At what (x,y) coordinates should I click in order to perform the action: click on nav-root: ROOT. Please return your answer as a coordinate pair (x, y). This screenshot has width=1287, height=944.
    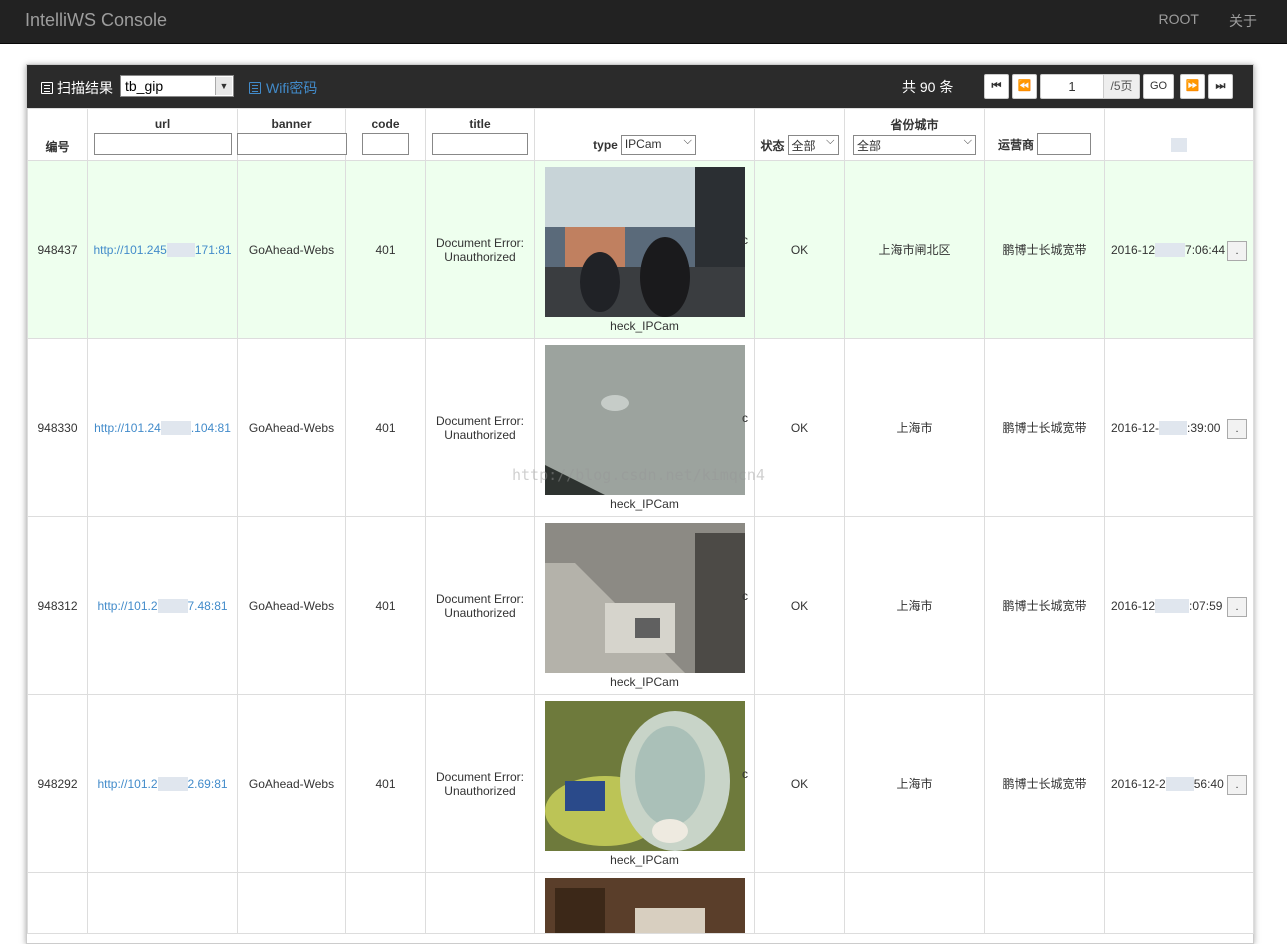
    Looking at the image, I should click on (1179, 21).